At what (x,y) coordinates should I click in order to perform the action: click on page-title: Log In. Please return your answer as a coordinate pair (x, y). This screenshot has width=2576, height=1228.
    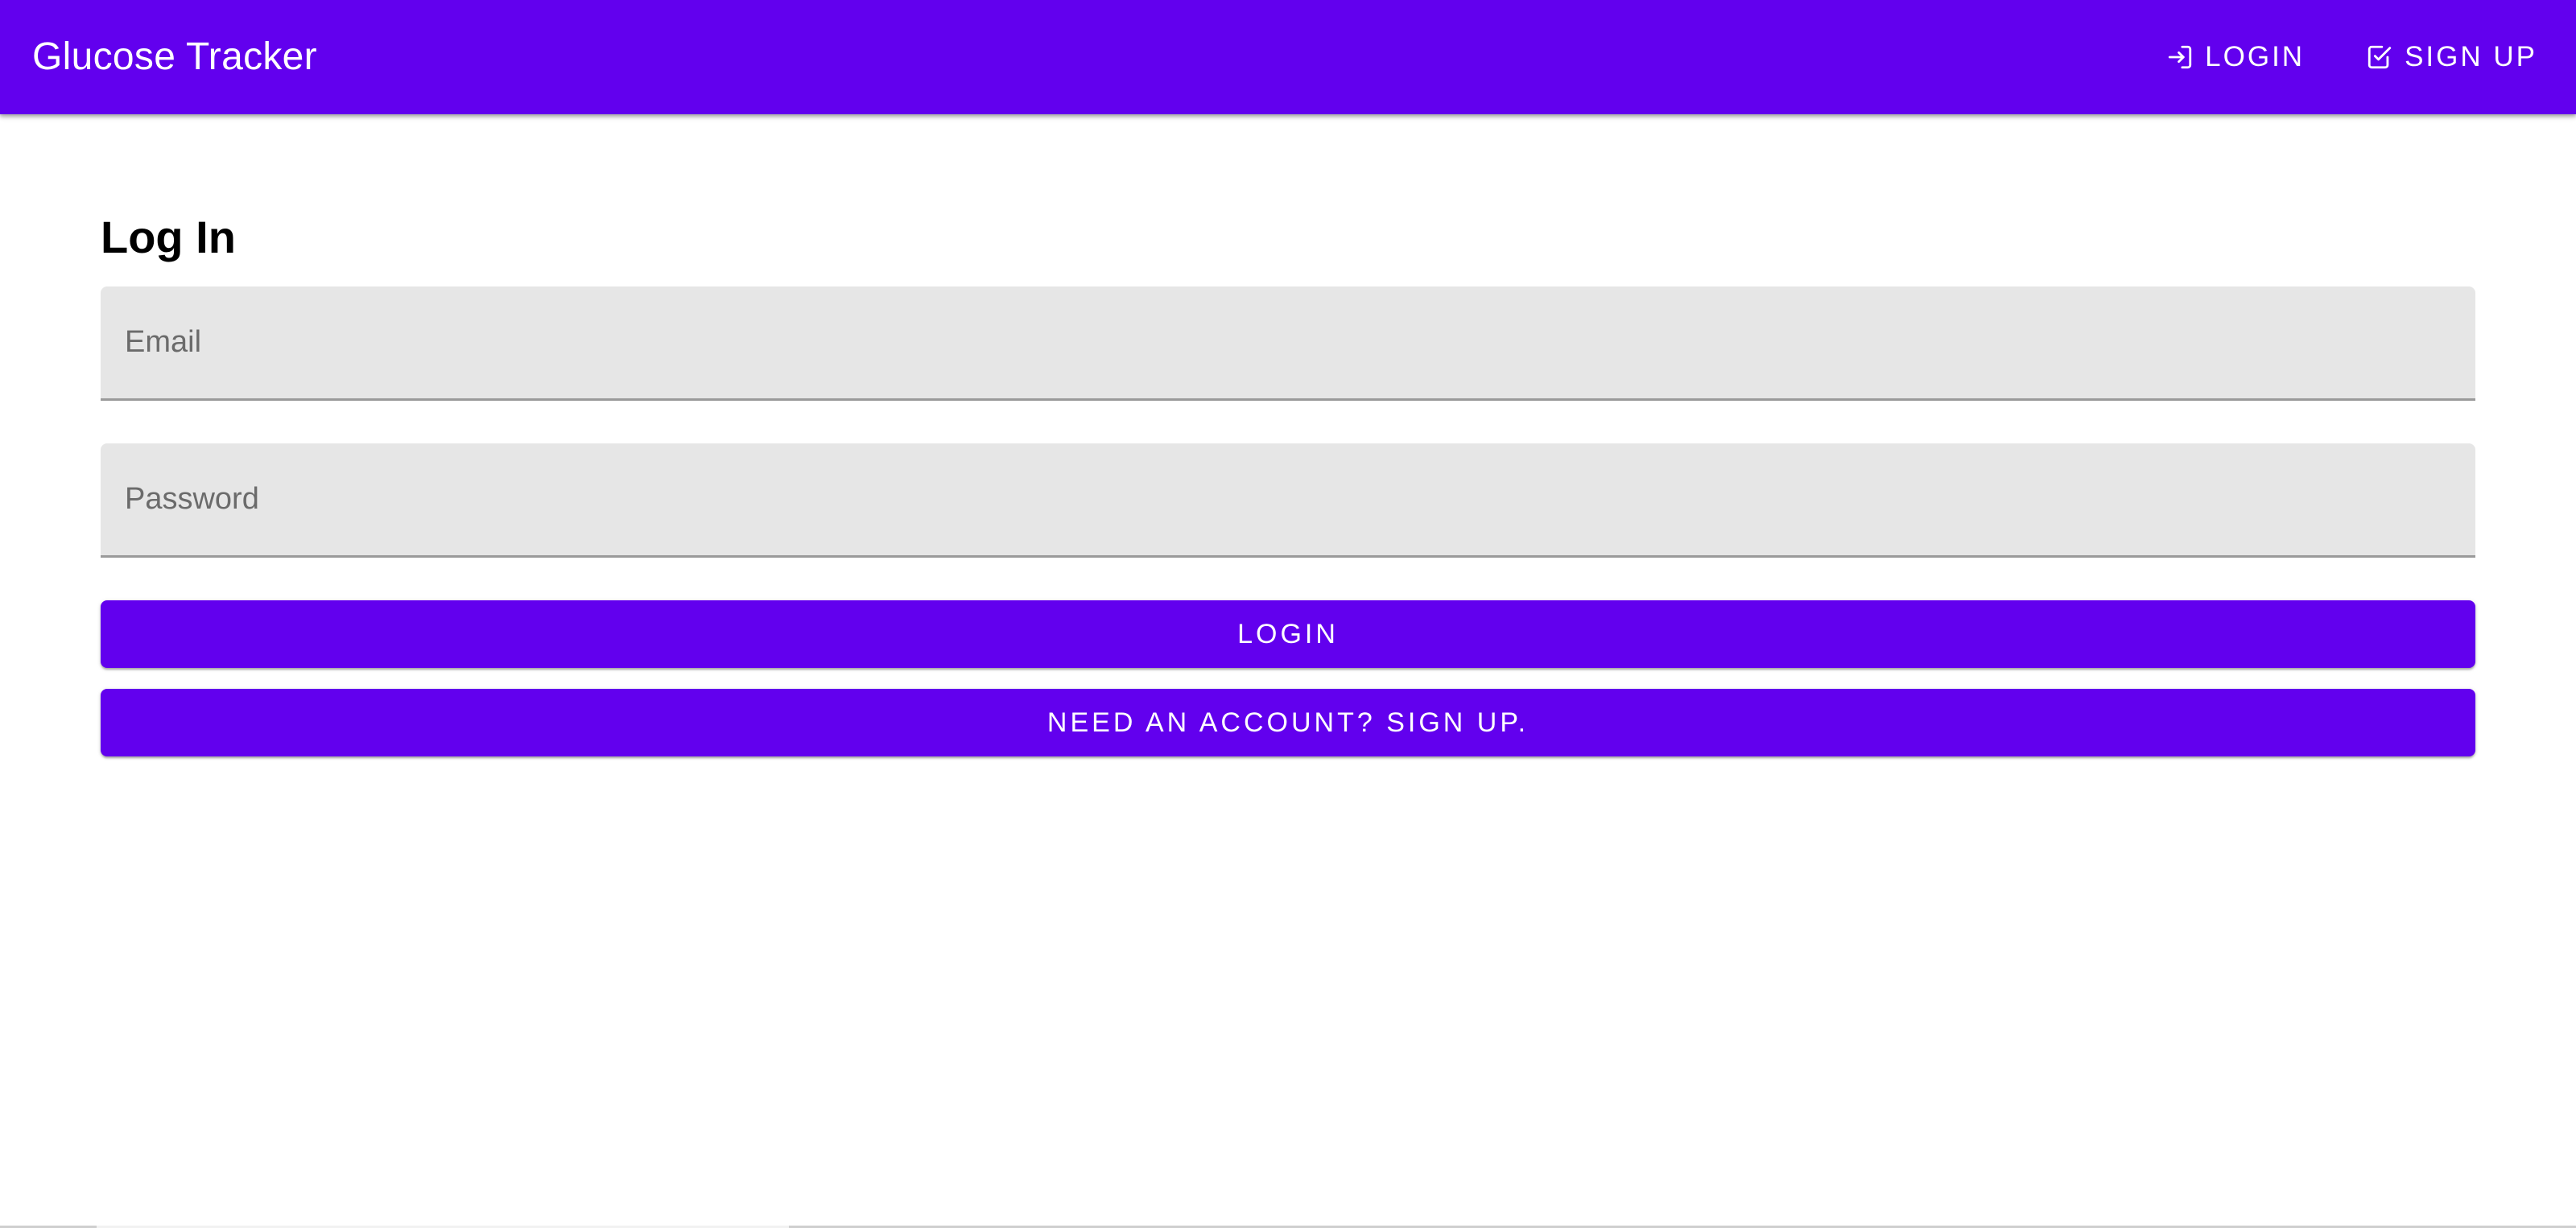
    Looking at the image, I should click on (168, 237).